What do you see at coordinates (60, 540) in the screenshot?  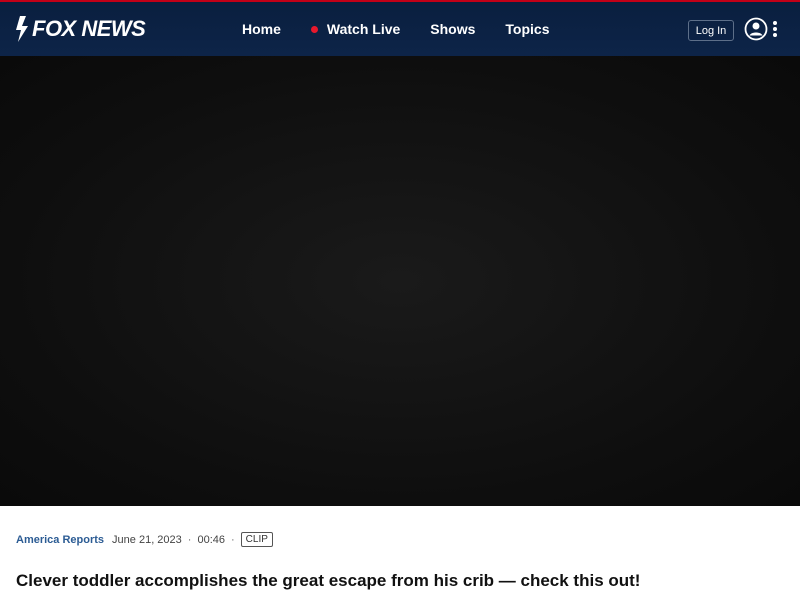 I see `show-link: America Reports` at bounding box center [60, 540].